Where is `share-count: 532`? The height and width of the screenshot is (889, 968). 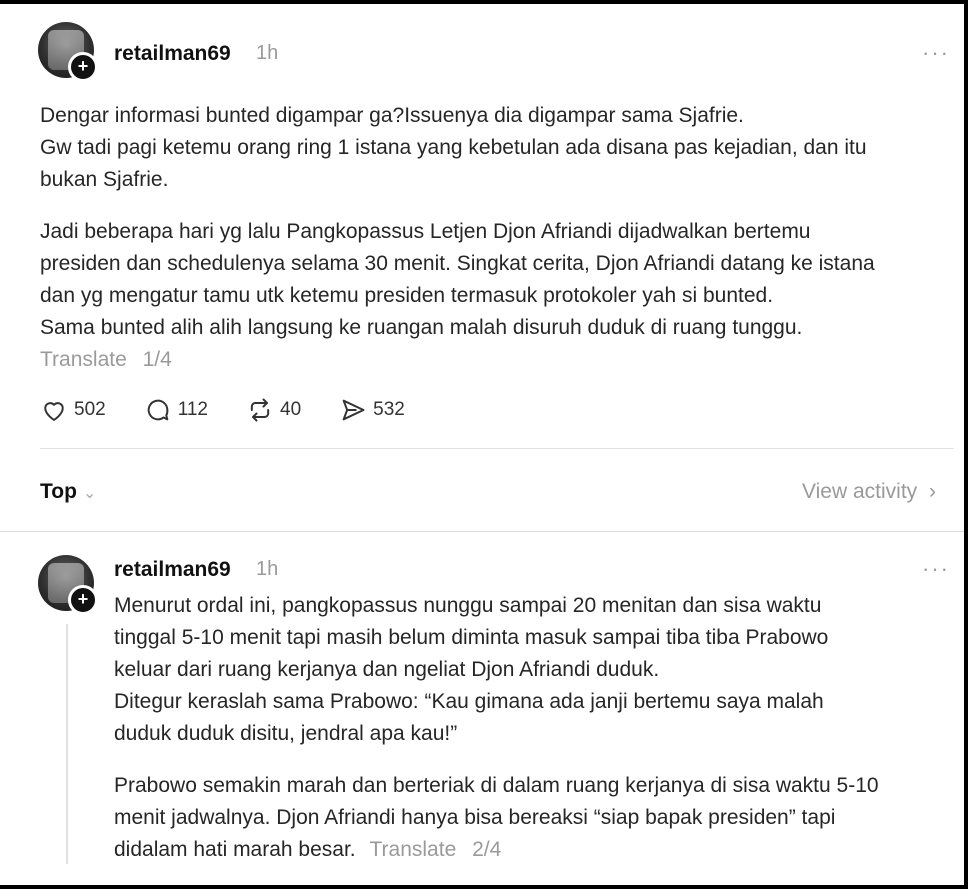
share-count: 532 is located at coordinates (389, 409).